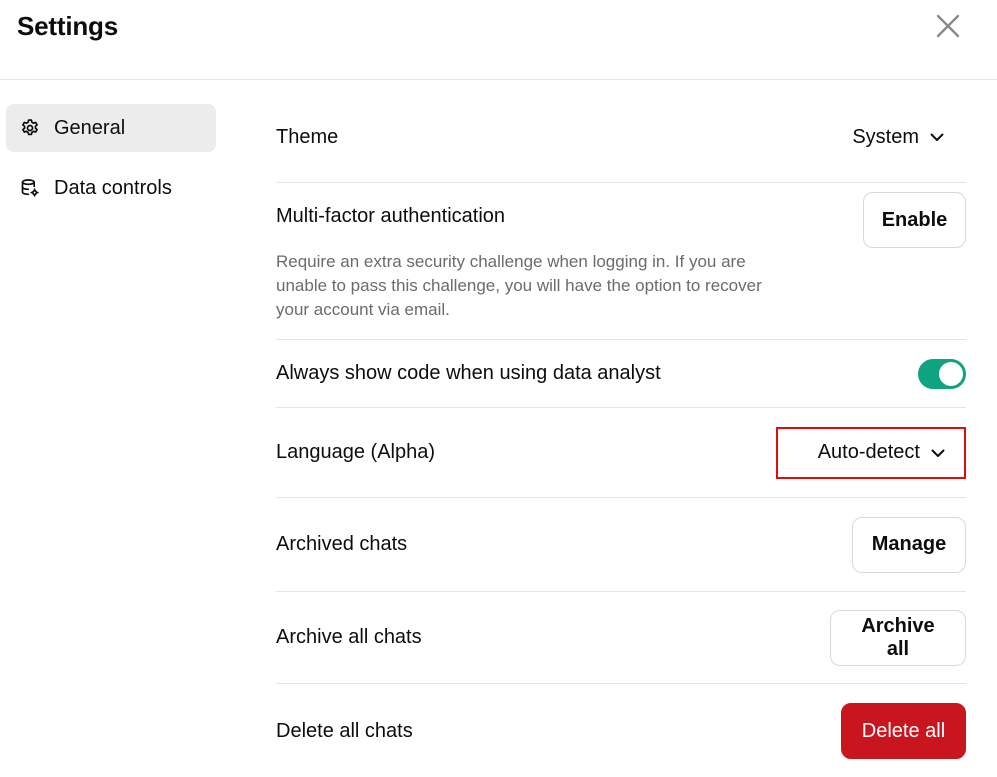 The width and height of the screenshot is (997, 777). I want to click on archive-all-label: Archive all chats, so click(349, 637).